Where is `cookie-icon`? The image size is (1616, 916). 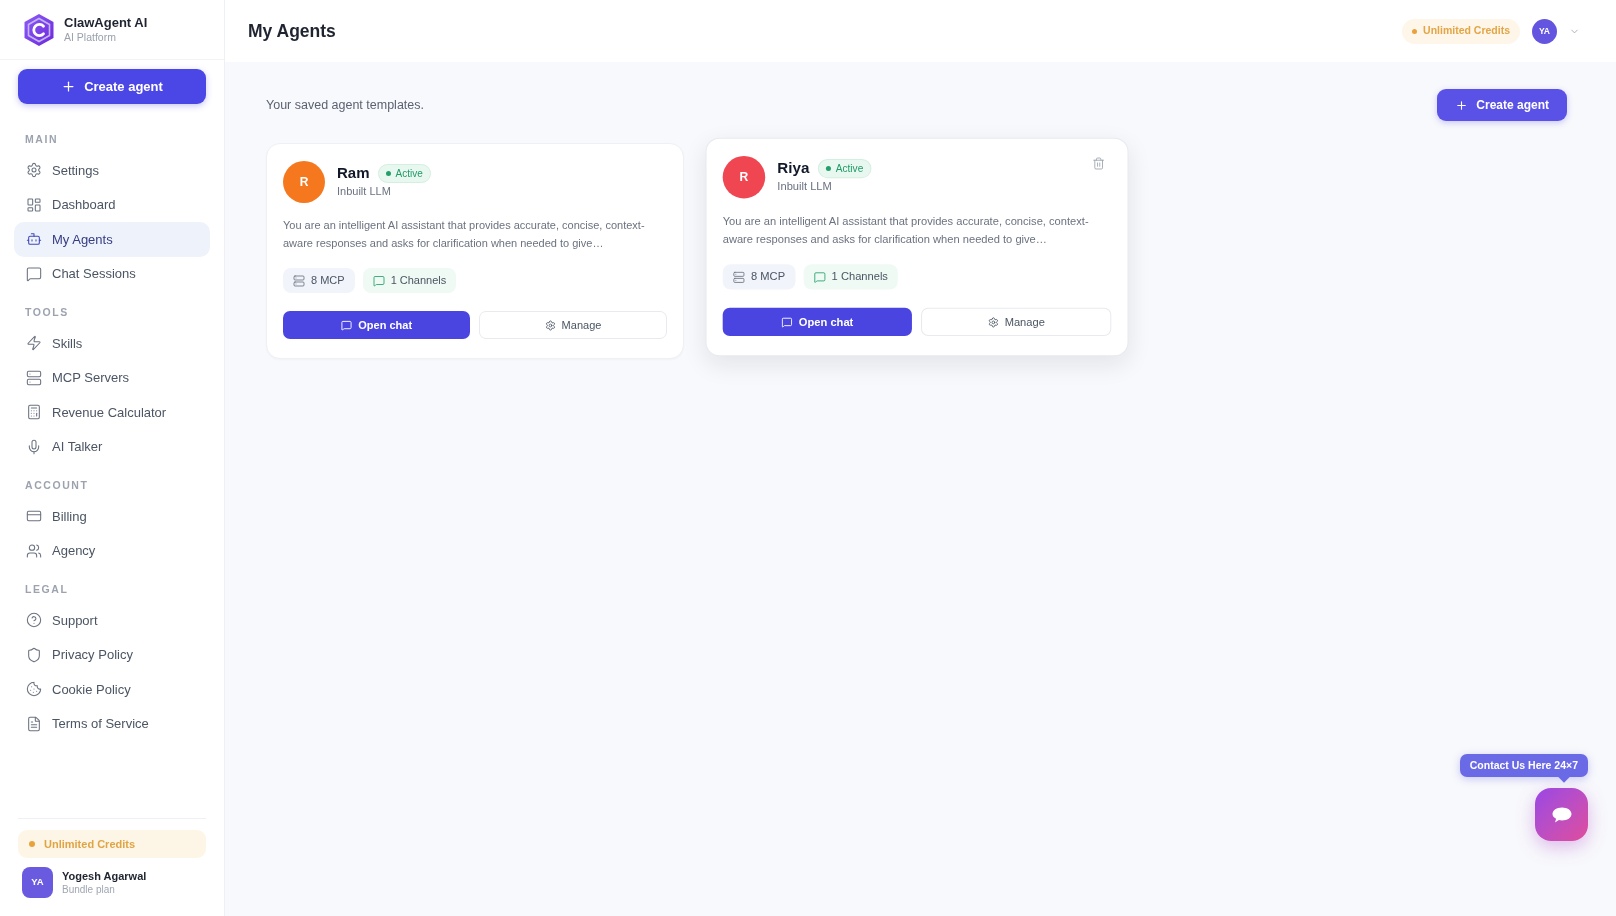
cookie-icon is located at coordinates (34, 689).